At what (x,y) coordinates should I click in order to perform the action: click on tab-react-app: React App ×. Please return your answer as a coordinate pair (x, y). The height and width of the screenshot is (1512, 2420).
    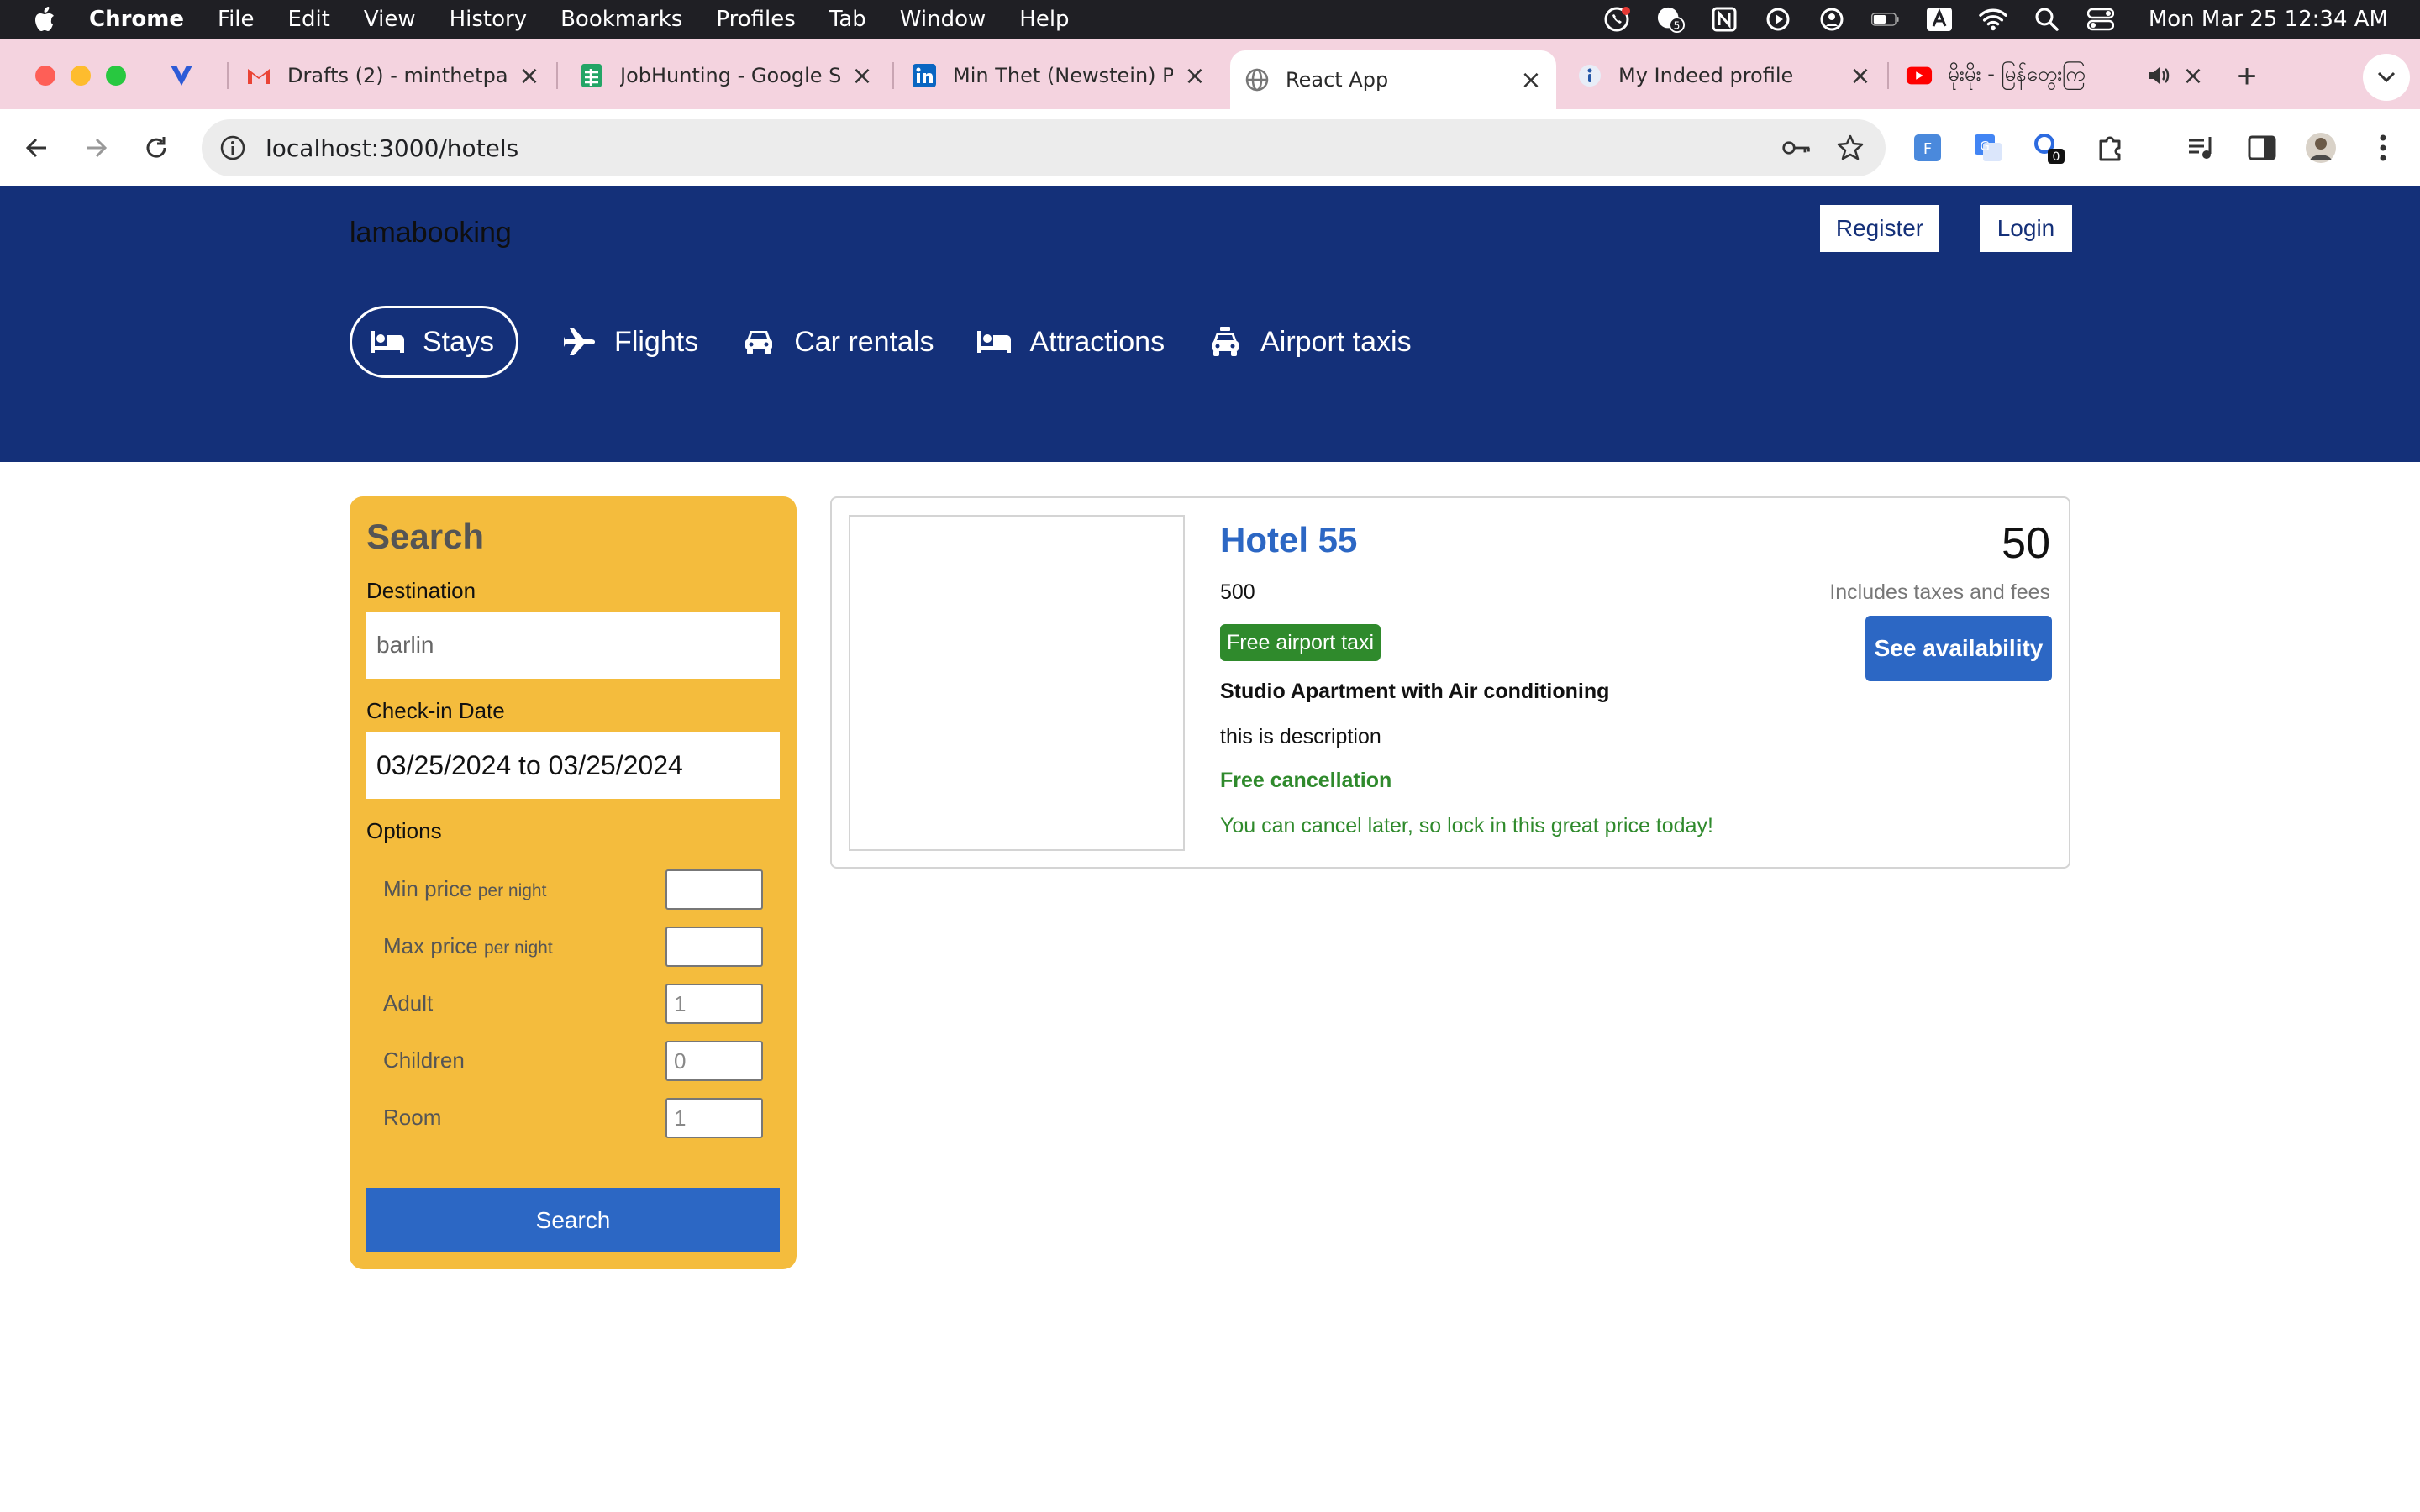
    Looking at the image, I should click on (1393, 79).